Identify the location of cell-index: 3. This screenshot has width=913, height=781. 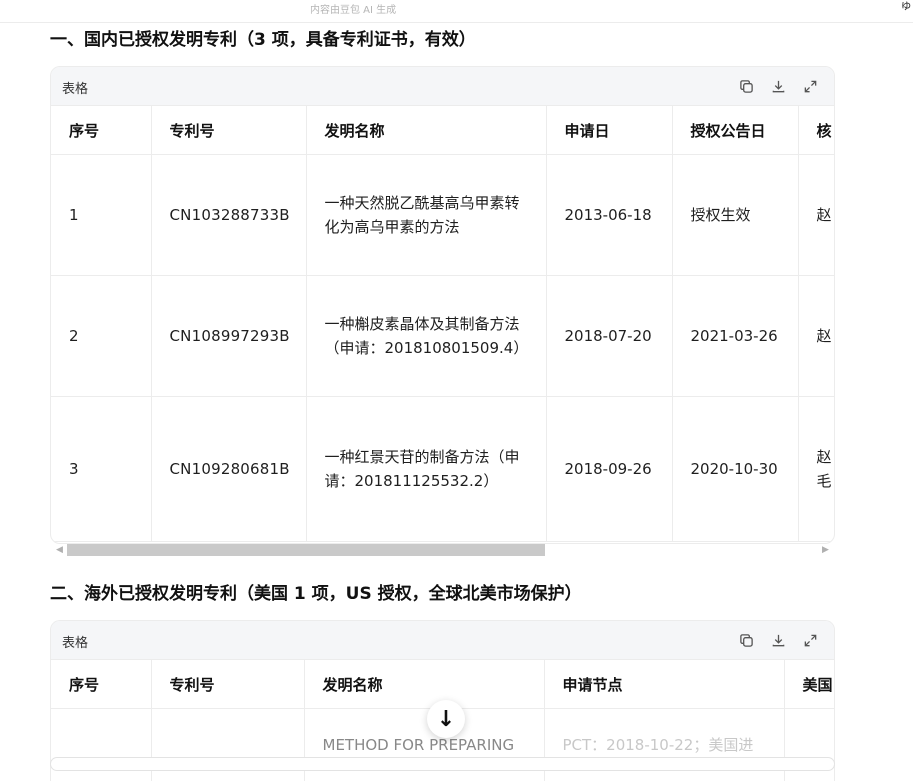
(101, 469).